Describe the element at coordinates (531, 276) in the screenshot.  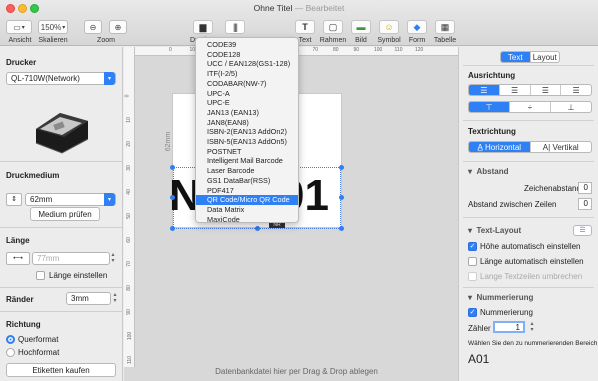
I see `wrap-label: Lange Textzeilen umbrechen` at that location.